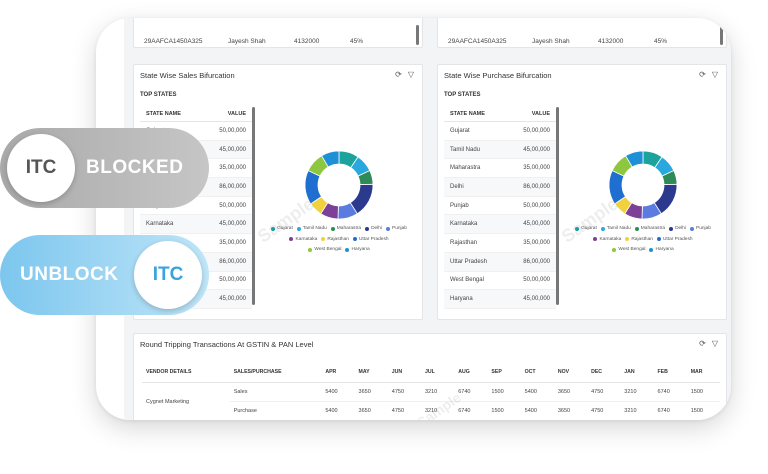 The width and height of the screenshot is (768, 474). Describe the element at coordinates (582, 33) in the screenshot. I see `top-right-card: 29AAFCA1450A325 Jayesh Shah 4132000 45%` at that location.